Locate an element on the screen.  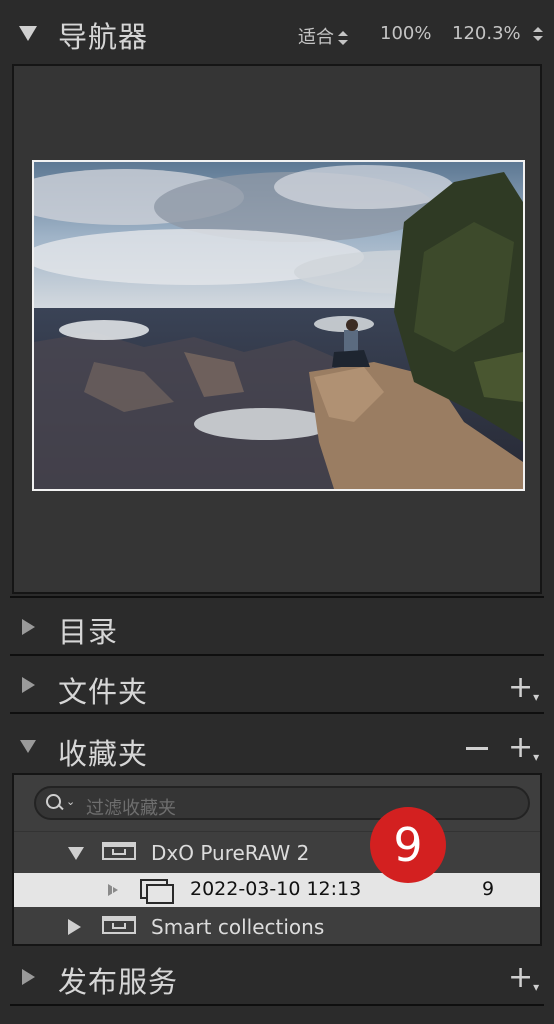
catalog-title: 目录 is located at coordinates (88, 632).